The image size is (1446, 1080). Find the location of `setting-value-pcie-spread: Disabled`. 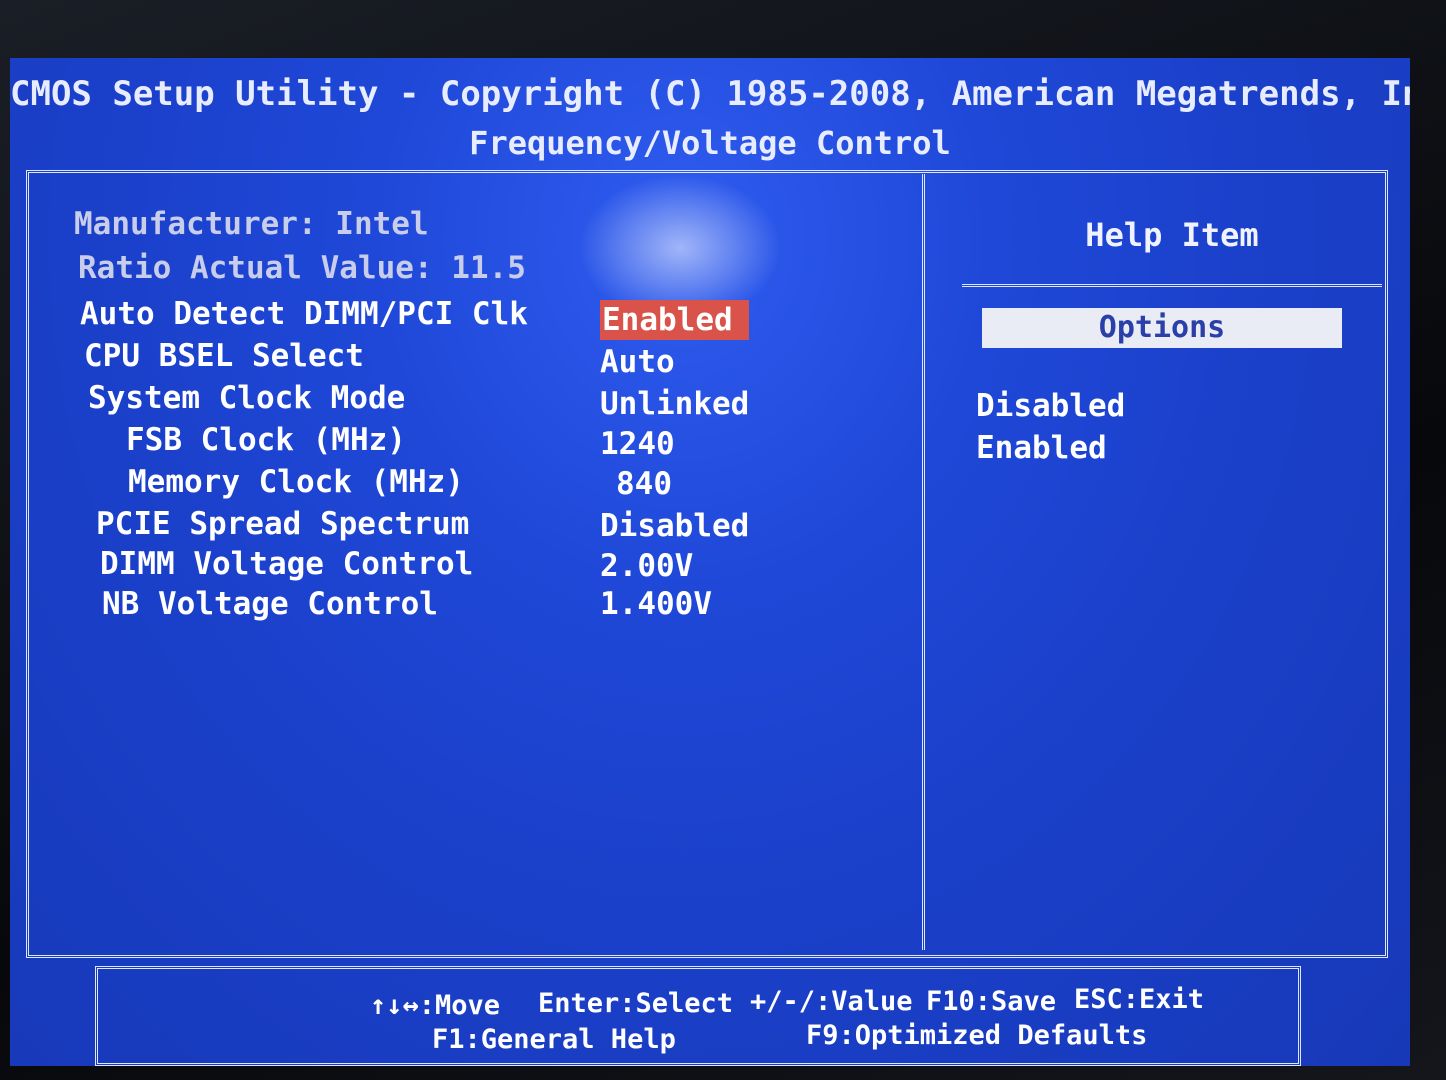

setting-value-pcie-spread: Disabled is located at coordinates (674, 526).